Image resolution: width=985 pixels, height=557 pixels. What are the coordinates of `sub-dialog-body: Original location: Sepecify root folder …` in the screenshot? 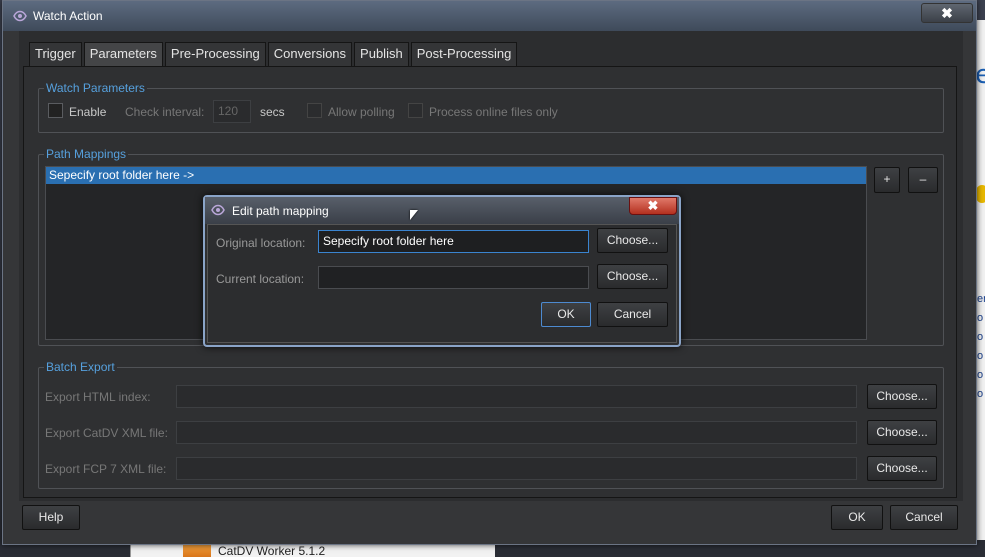 It's located at (442, 283).